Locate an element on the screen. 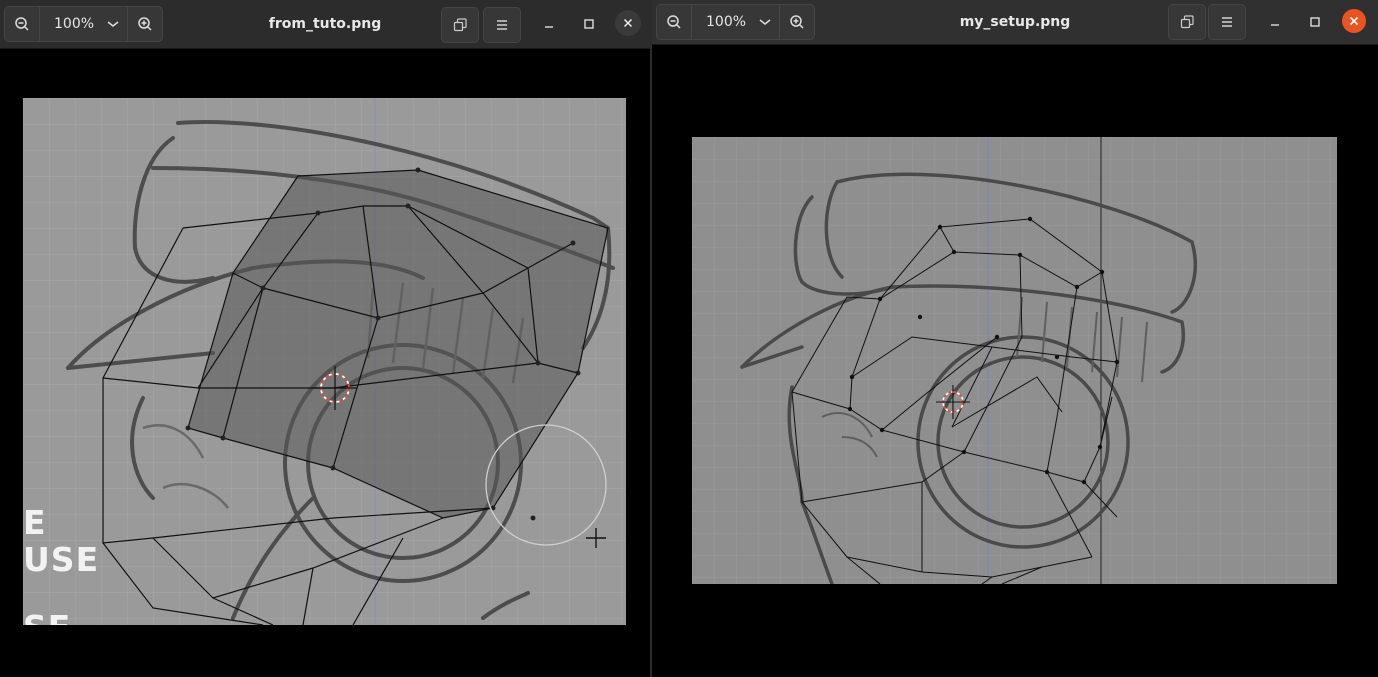 Image resolution: width=1378 pixels, height=677 pixels. overlay-text-line1: E is located at coordinates (35, 522).